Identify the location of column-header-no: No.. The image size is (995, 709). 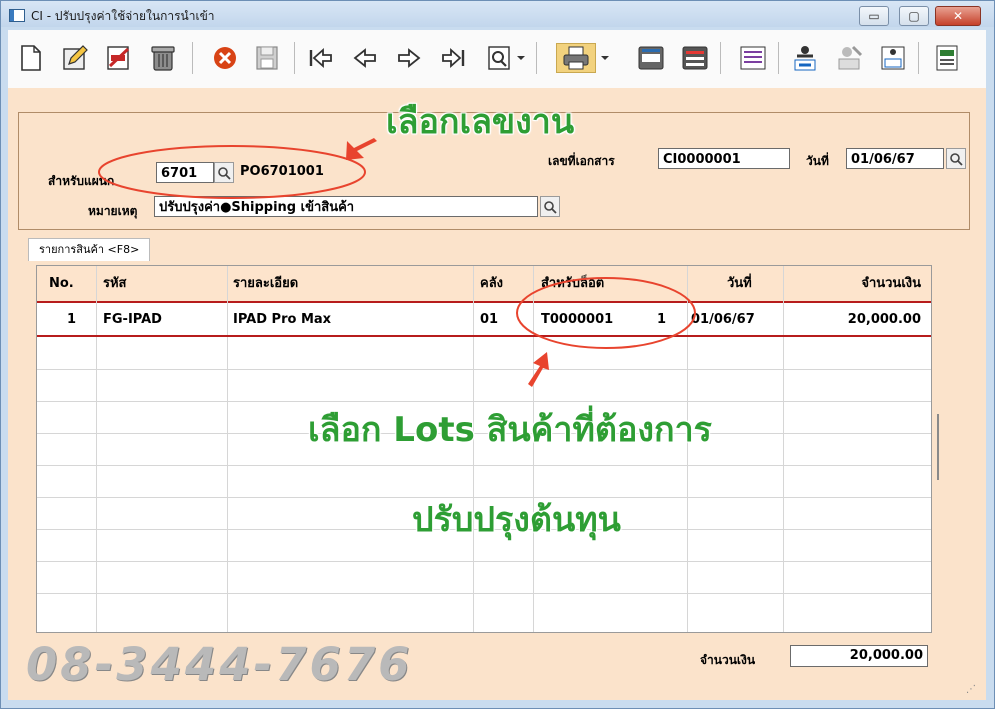
(61, 283).